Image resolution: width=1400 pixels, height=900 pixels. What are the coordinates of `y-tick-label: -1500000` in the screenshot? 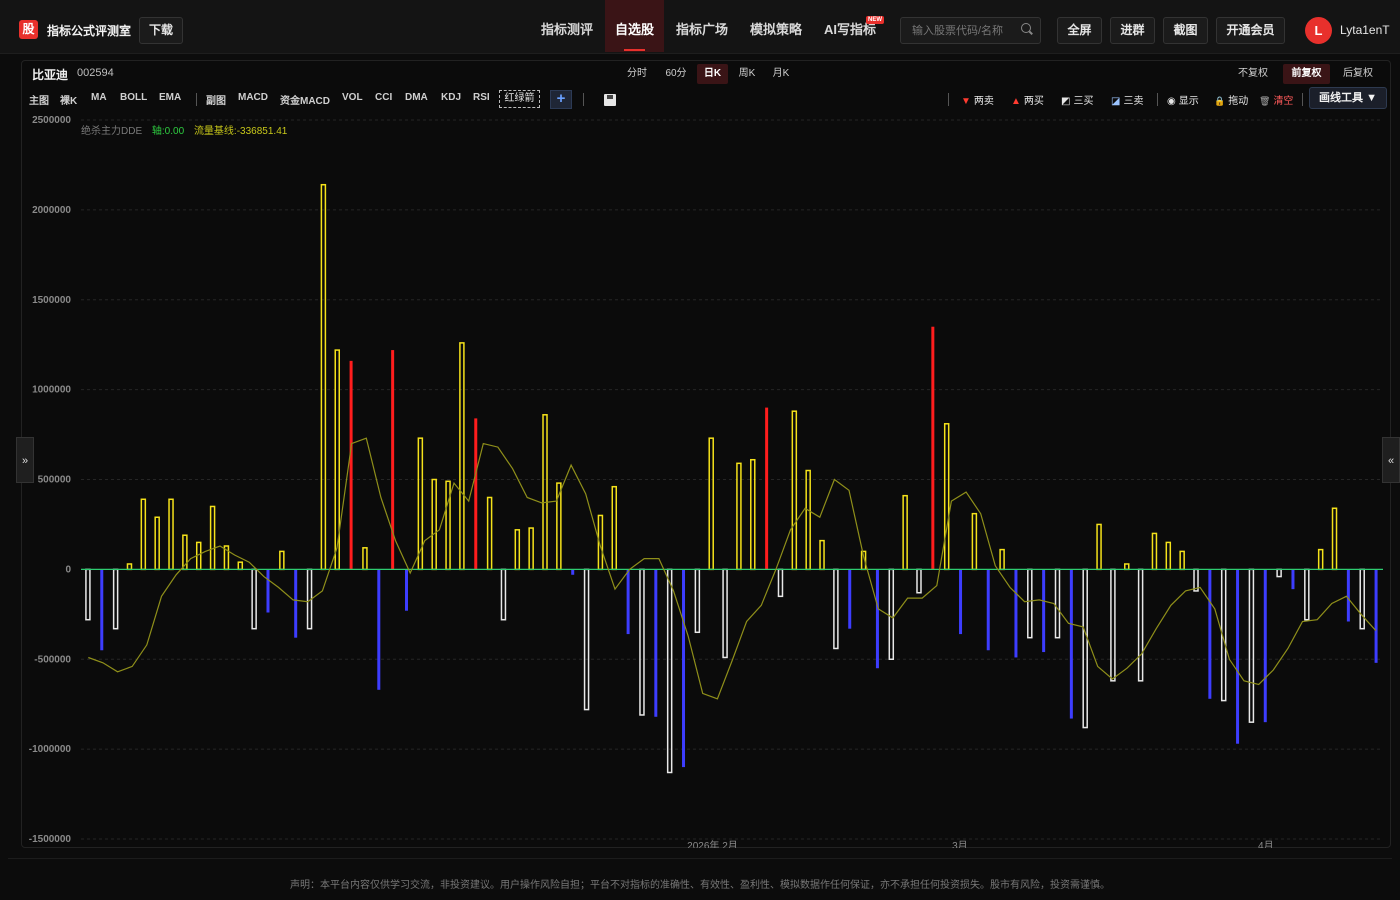 It's located at (50, 839).